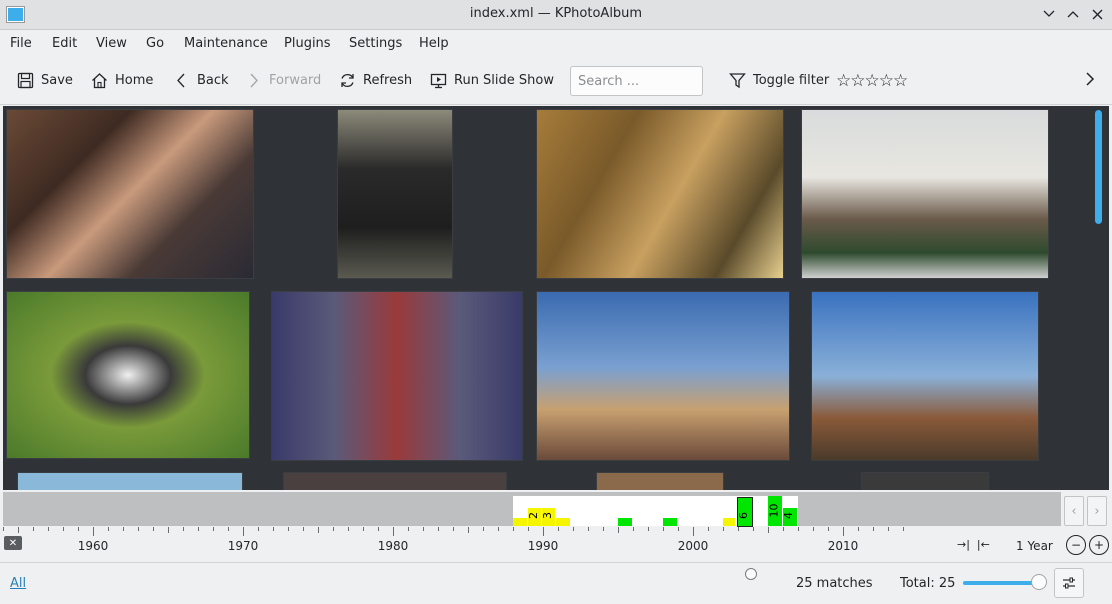 This screenshot has width=1112, height=604. I want to click on toggle-filter-button: Toggle filter, so click(779, 80).